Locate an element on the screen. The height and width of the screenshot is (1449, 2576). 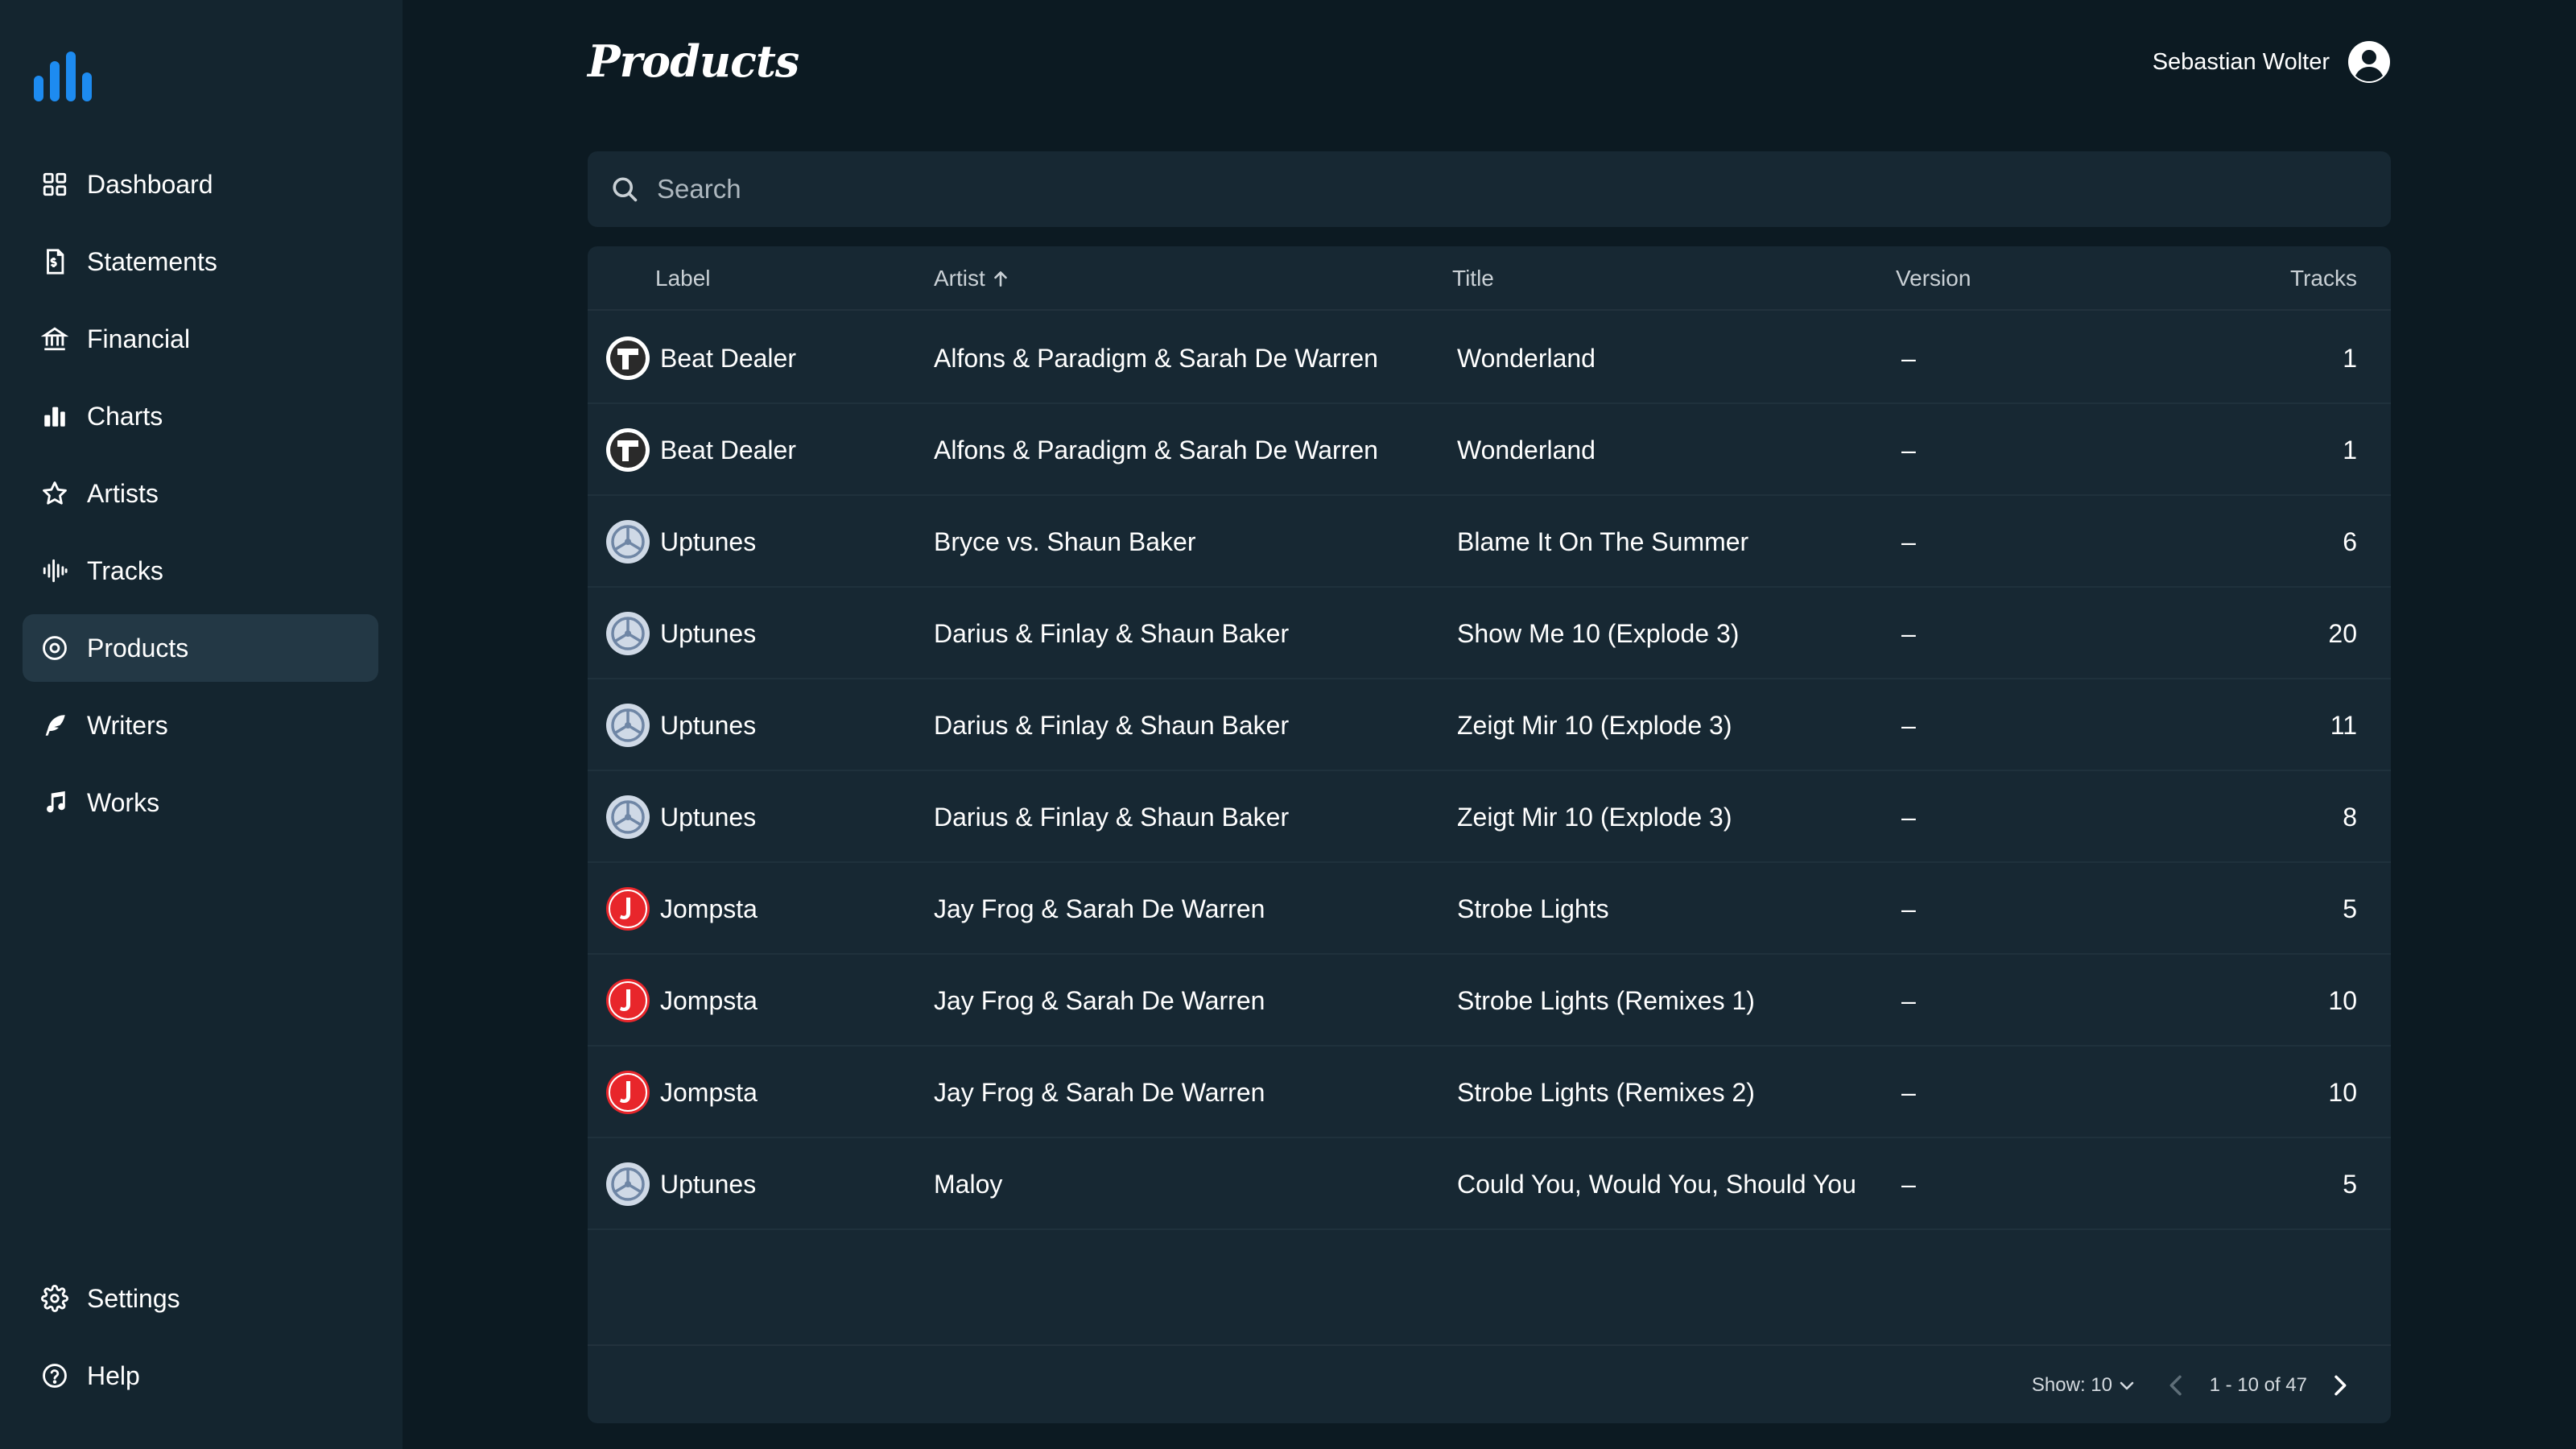
column-header-tracks: Tracks is located at coordinates (2323, 278).